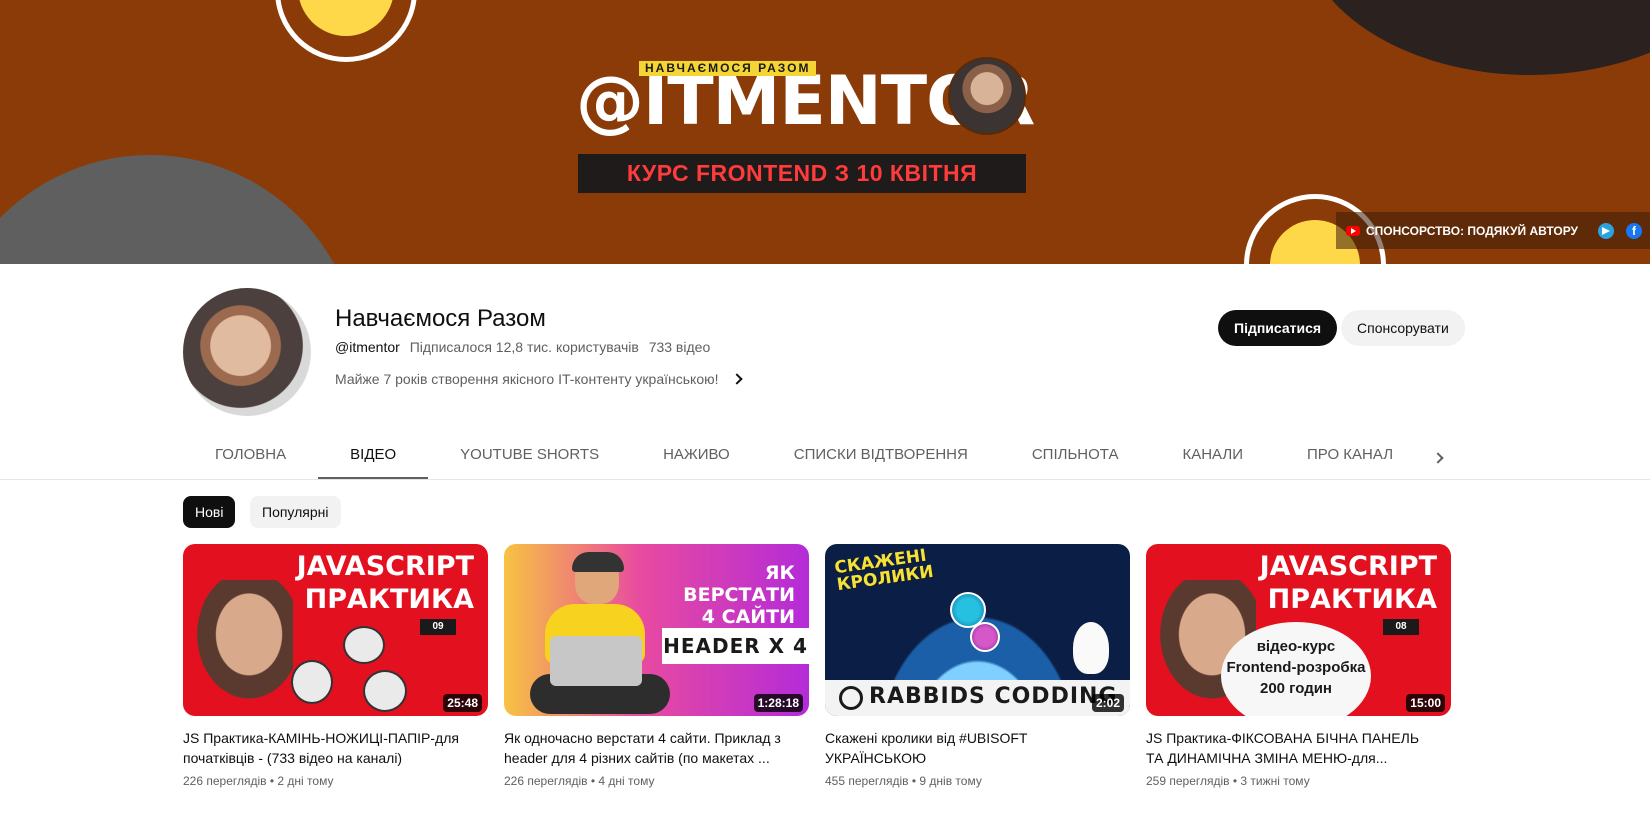  Describe the element at coordinates (462, 703) in the screenshot. I see `video-duration: 25:48` at that location.